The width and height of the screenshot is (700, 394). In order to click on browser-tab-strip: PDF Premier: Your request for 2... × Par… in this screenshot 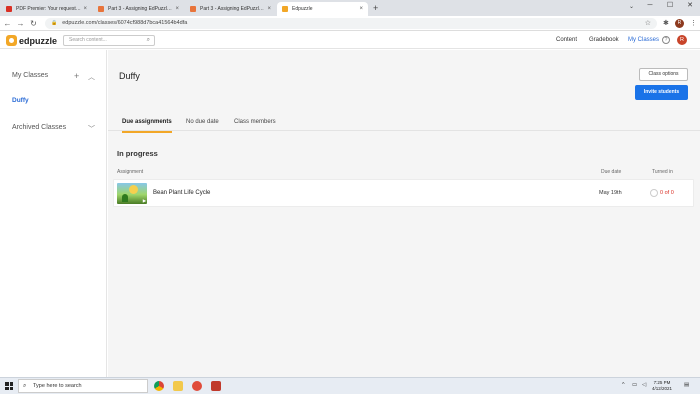, I will do `click(350, 8)`.